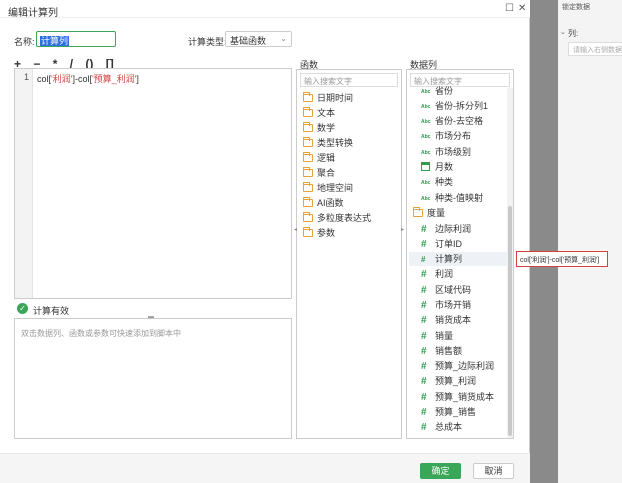  What do you see at coordinates (509, 8) in the screenshot?
I see `maximize-icon: ☐` at bounding box center [509, 8].